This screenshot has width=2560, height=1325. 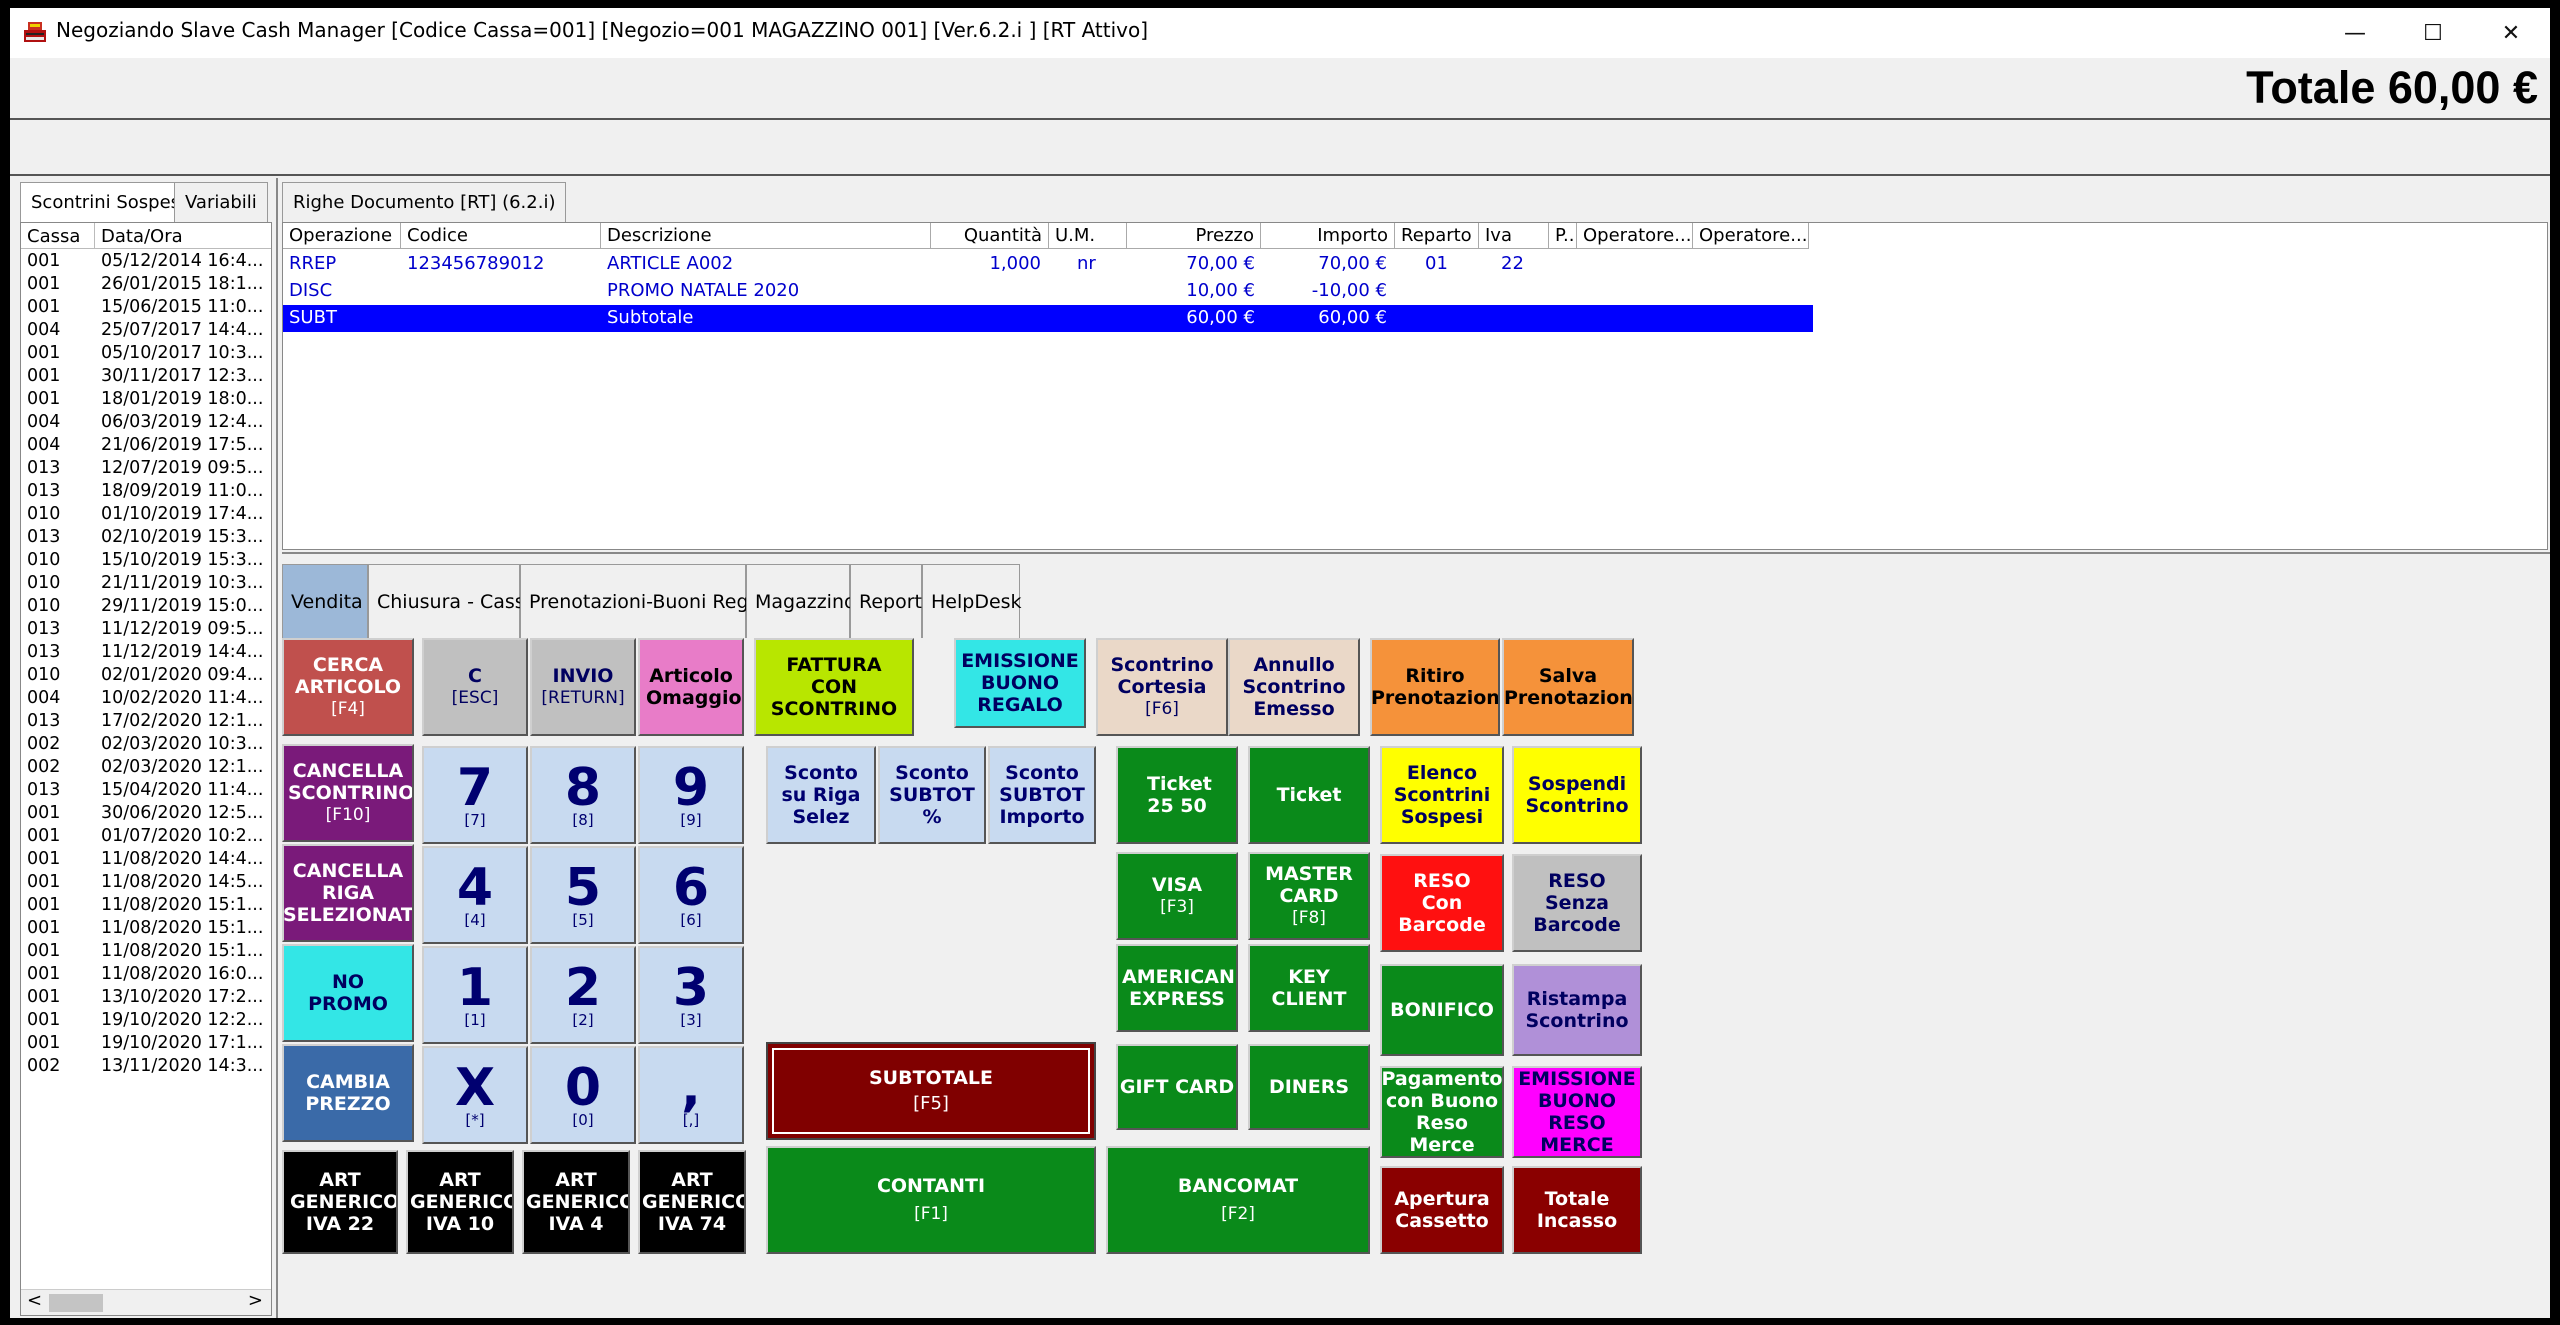 I want to click on invio-button: INVIO [RETURN], so click(x=583, y=687).